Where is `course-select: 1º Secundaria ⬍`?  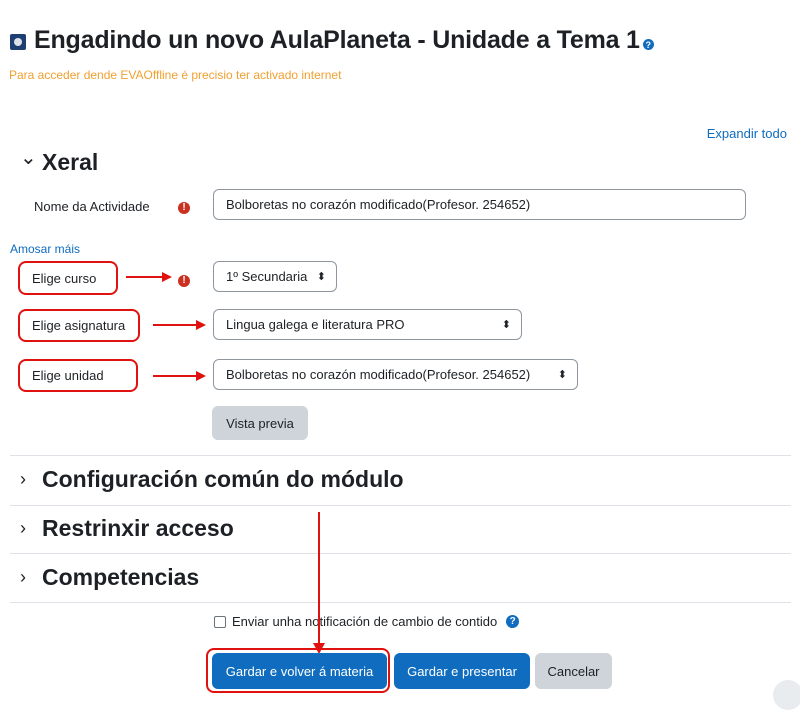 course-select: 1º Secundaria ⬍ is located at coordinates (275, 276).